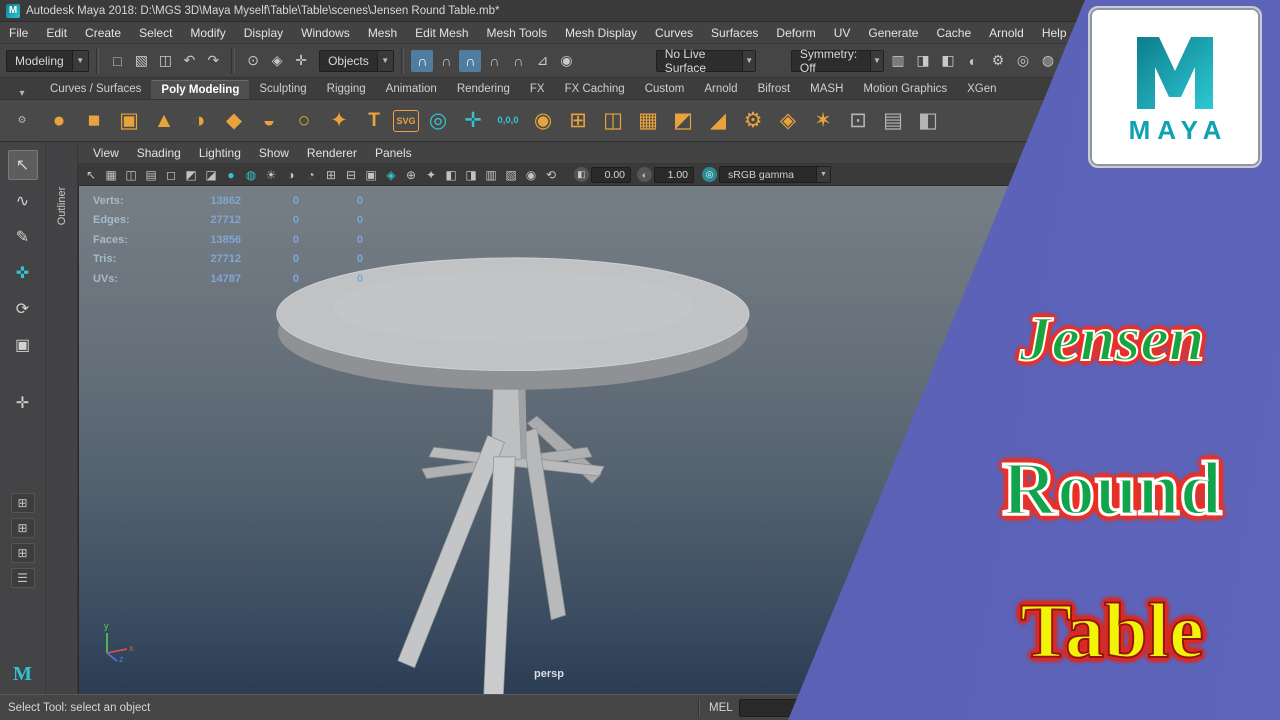 Image resolution: width=1280 pixels, height=720 pixels. I want to click on viewport-icon: ◍, so click(251, 175).